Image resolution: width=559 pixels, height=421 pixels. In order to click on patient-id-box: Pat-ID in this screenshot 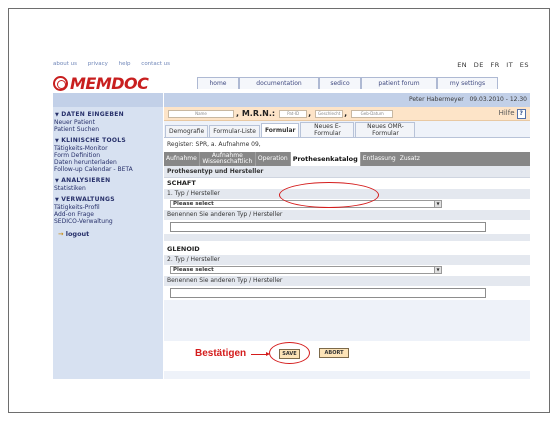, I will do `click(293, 113)`.